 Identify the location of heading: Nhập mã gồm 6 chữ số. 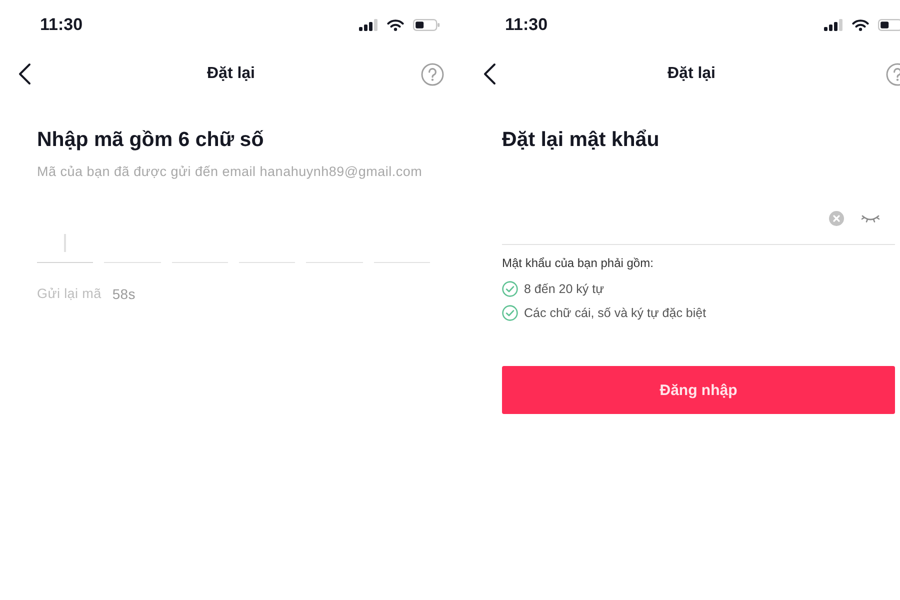
(150, 140).